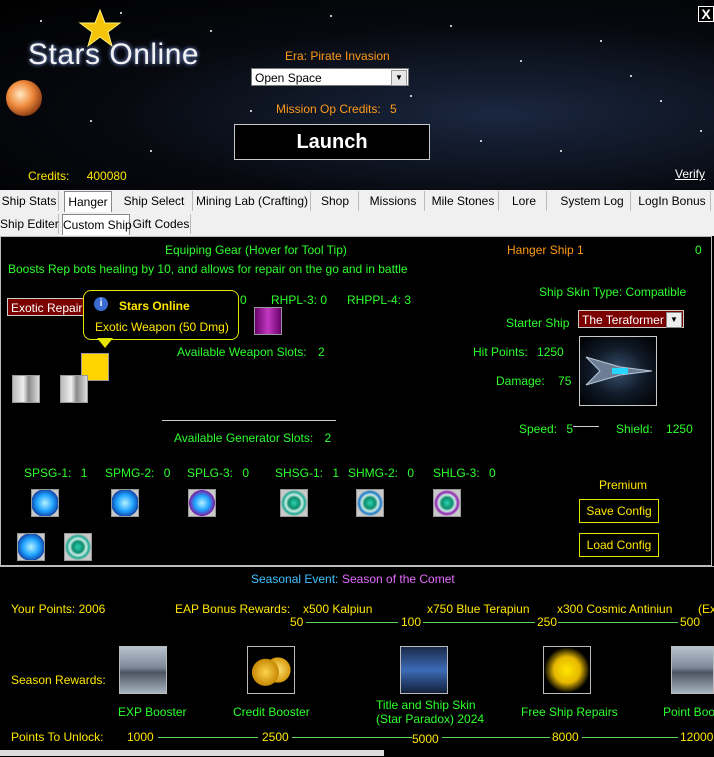 The height and width of the screenshot is (757, 714). Describe the element at coordinates (152, 712) in the screenshot. I see `reward-exp-booster: EXP Booster` at that location.